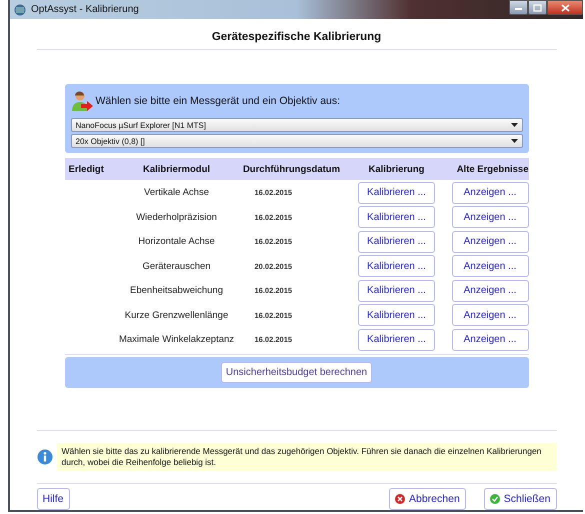 This screenshot has height=514, width=585. Describe the element at coordinates (520, 499) in the screenshot. I see `close-dialog-button: Schließen` at that location.